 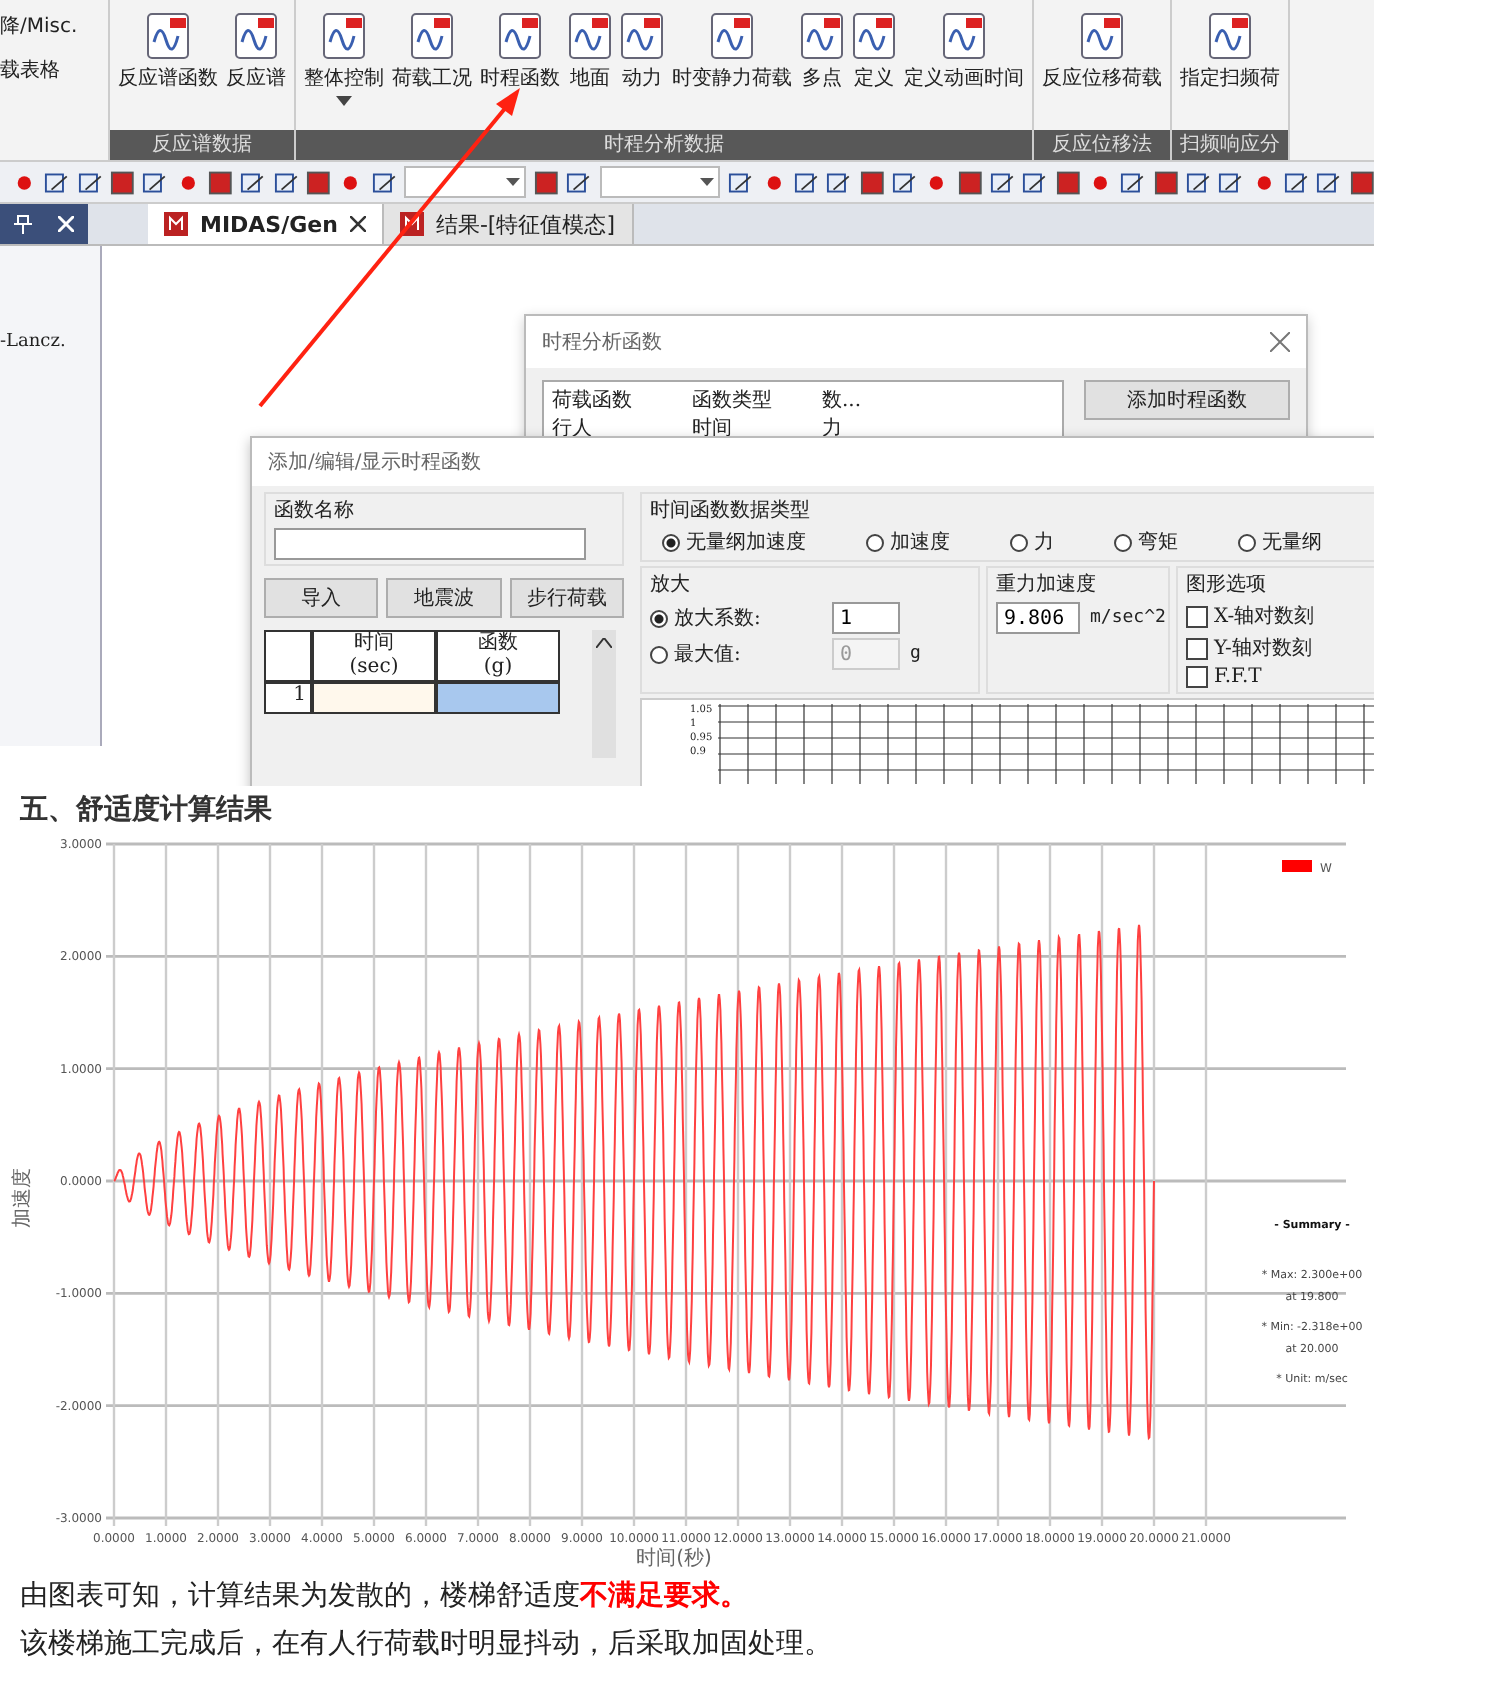 I want to click on checkbox-option: Y-轴对数刻, so click(x=1280, y=648).